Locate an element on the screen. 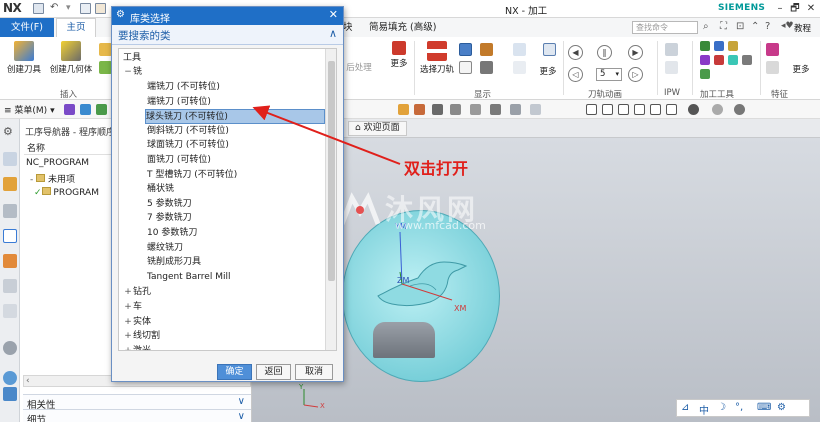 This screenshot has width=820, height=422. ime-keyboard-icon: ⌨ is located at coordinates (764, 407).